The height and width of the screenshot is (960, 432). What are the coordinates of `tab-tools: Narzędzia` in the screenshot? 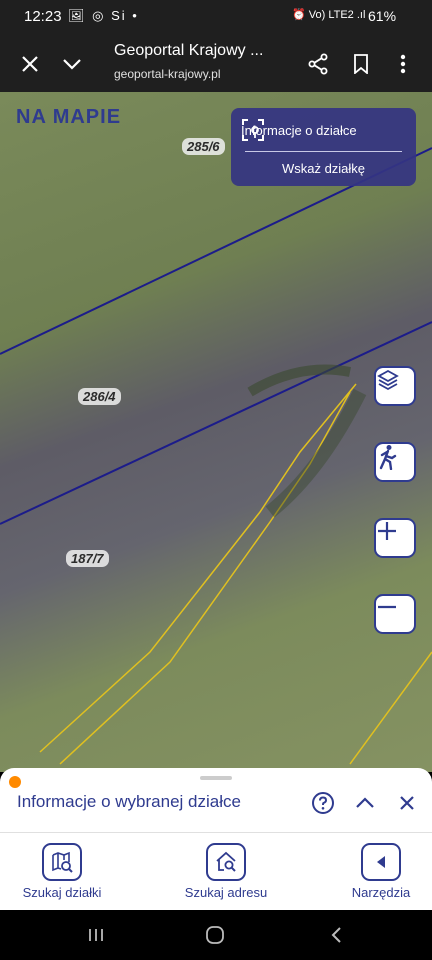 It's located at (381, 871).